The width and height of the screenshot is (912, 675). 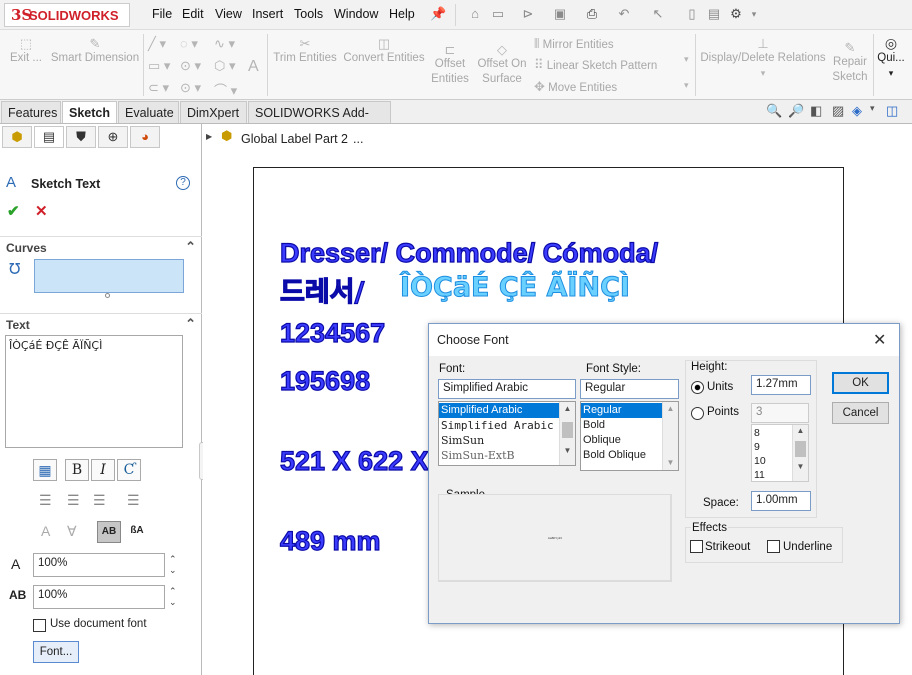 What do you see at coordinates (697, 387) in the screenshot?
I see `units-radio` at bounding box center [697, 387].